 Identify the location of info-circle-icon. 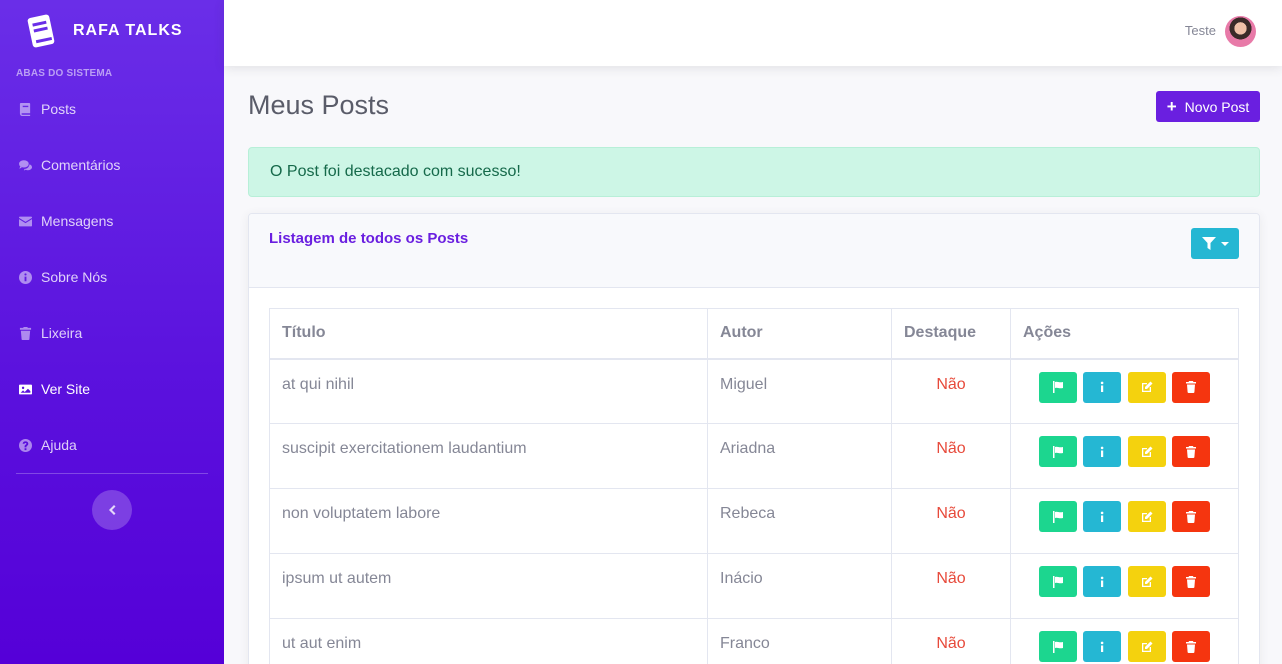
(25, 277).